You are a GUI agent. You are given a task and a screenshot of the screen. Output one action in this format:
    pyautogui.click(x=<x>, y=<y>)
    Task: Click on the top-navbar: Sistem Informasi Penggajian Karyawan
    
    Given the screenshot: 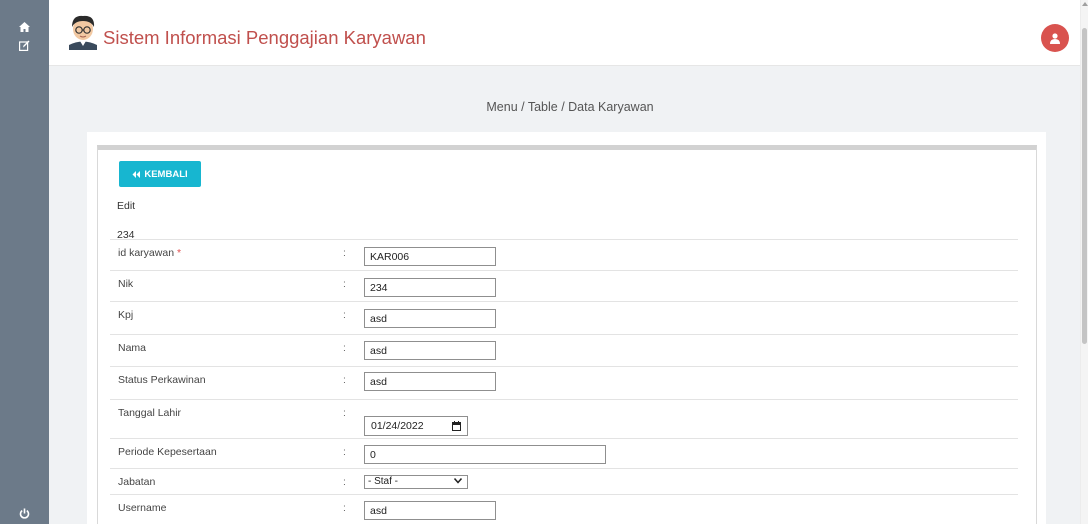 What is the action you would take?
    pyautogui.click(x=564, y=33)
    